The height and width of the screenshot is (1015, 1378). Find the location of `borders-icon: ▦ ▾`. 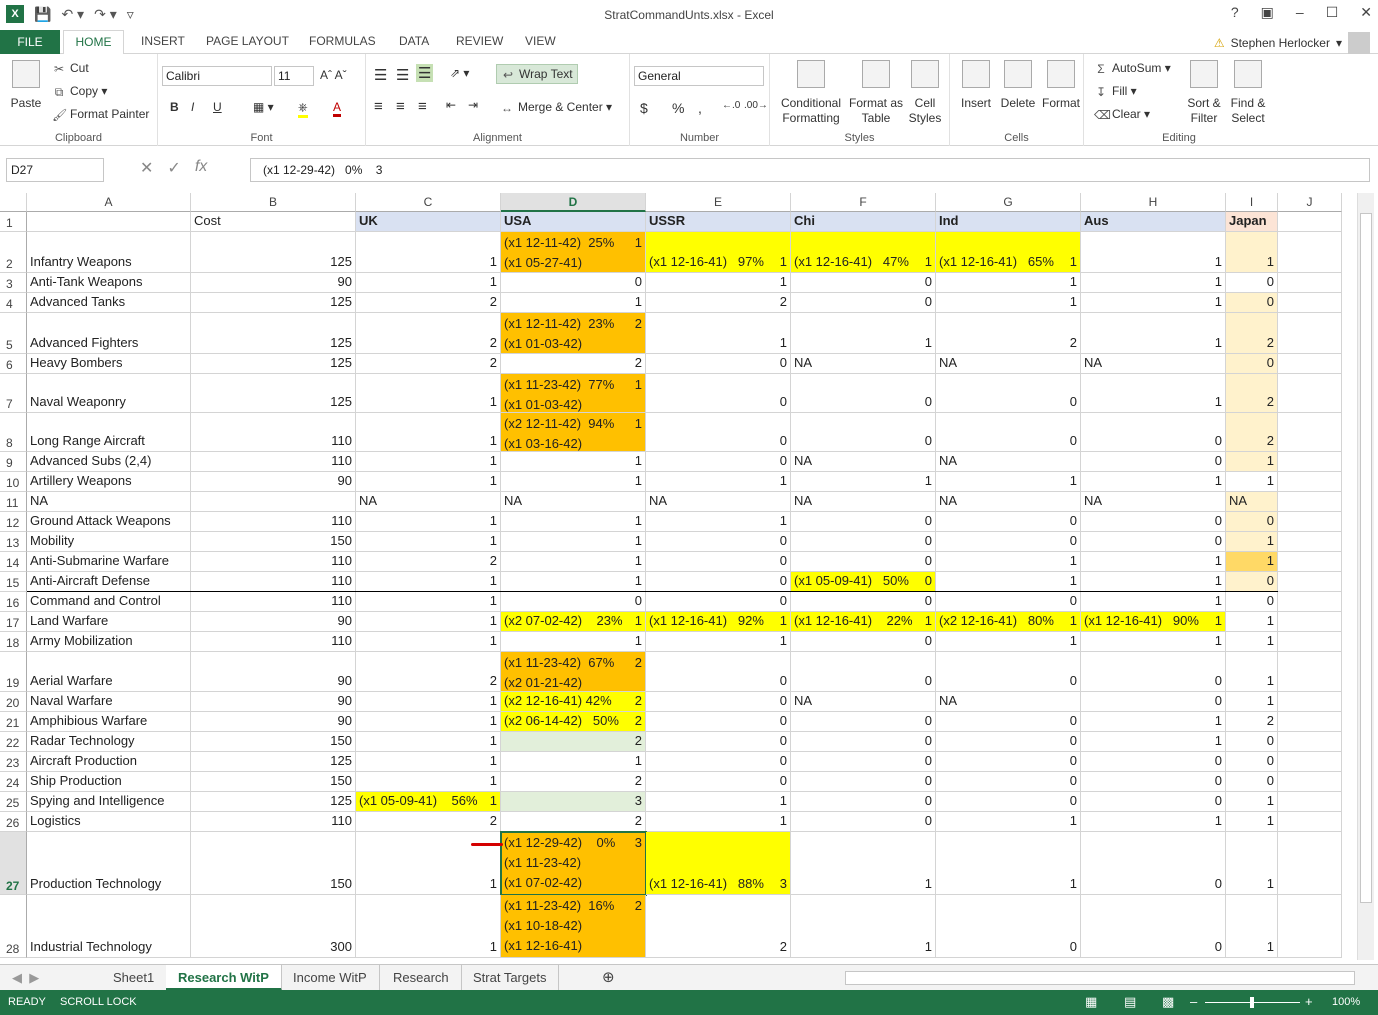

borders-icon: ▦ ▾ is located at coordinates (263, 107).